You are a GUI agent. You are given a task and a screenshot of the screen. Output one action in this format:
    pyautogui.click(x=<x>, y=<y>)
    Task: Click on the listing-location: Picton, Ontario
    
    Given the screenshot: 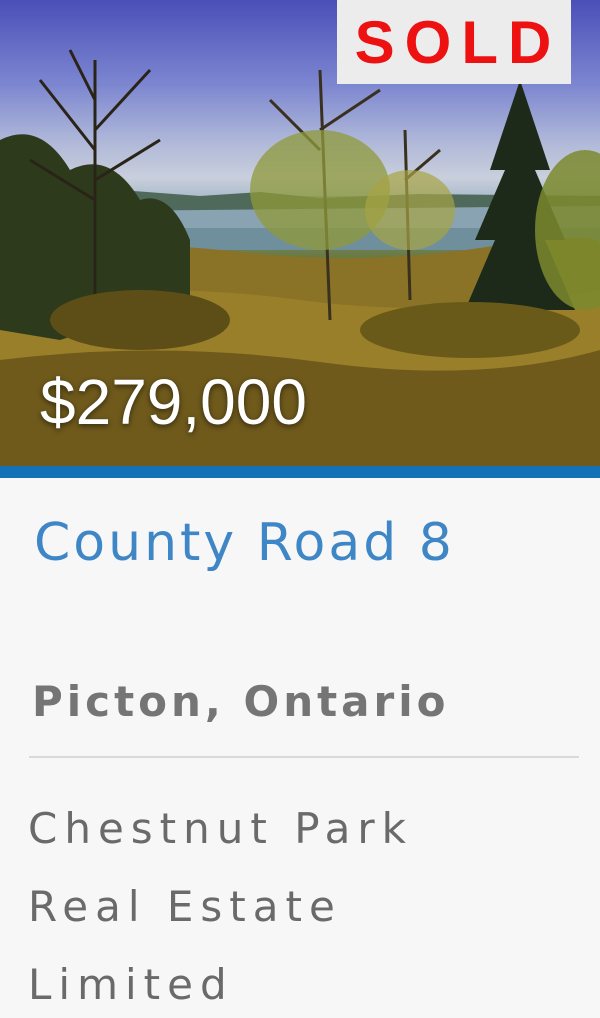 What is the action you would take?
    pyautogui.click(x=241, y=701)
    